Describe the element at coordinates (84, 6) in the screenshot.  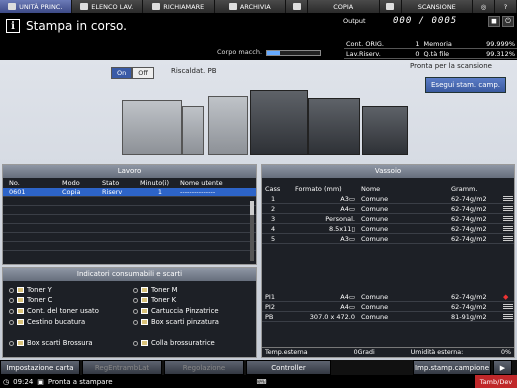
I see `list-icon` at that location.